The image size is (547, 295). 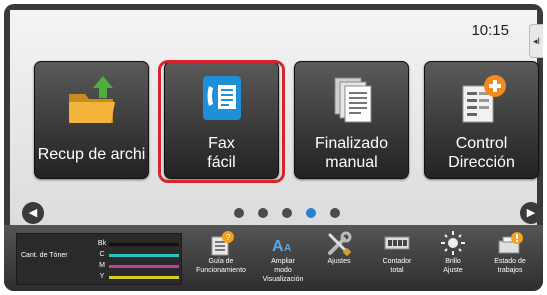 I want to click on operation-guide-button: ? Guía de Funcionamiento, so click(x=221, y=259).